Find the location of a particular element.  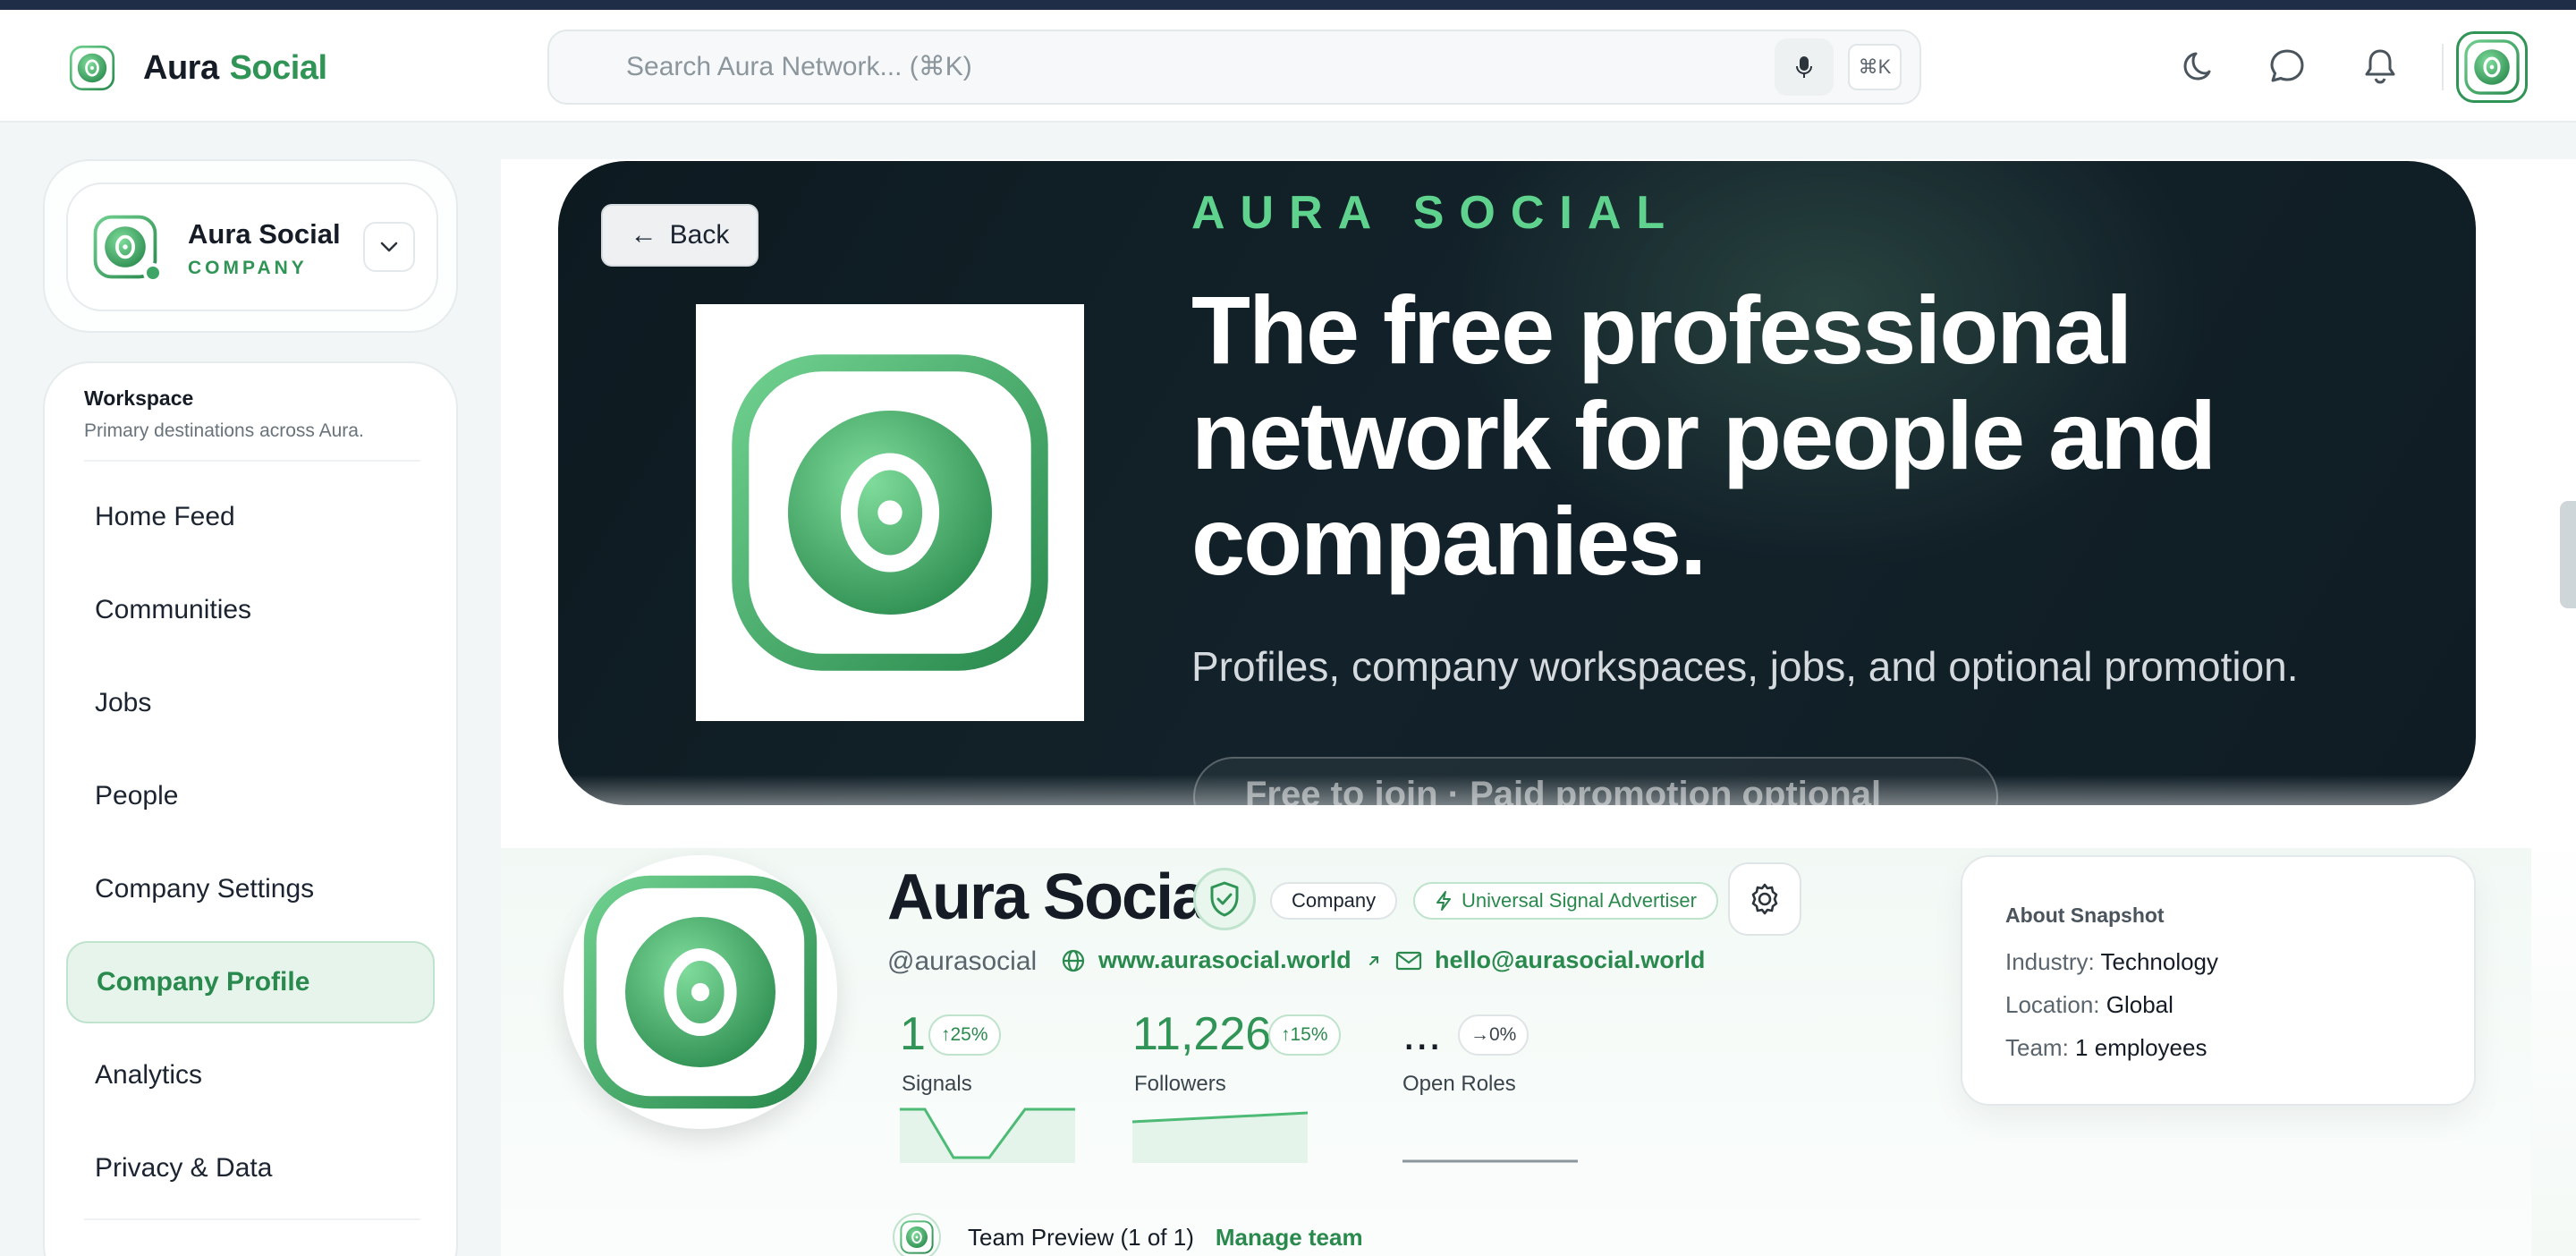

search-bar: ⌘K is located at coordinates (1234, 67).